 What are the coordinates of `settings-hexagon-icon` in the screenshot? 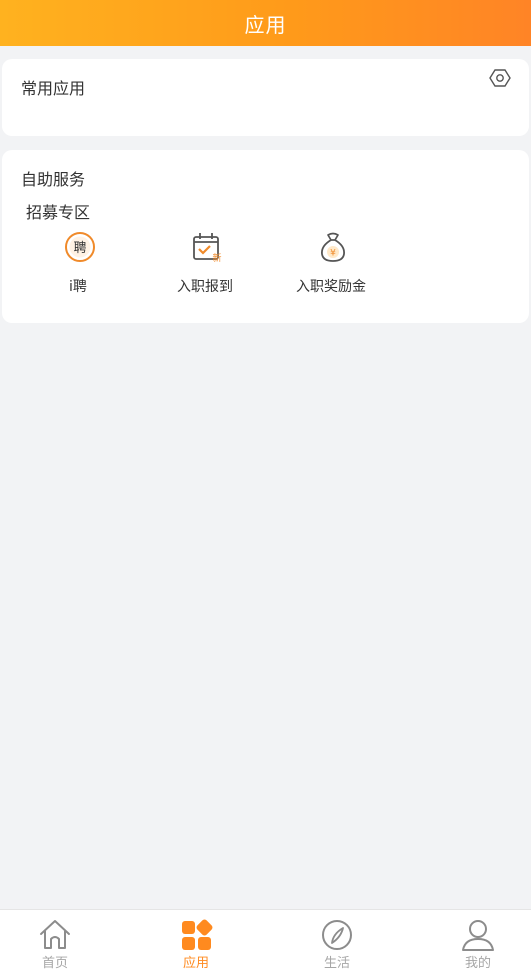 It's located at (500, 78).